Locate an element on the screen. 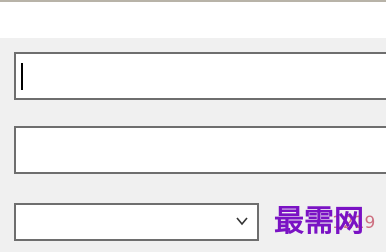 The height and width of the screenshot is (252, 386). dropdown-select is located at coordinates (136, 222).